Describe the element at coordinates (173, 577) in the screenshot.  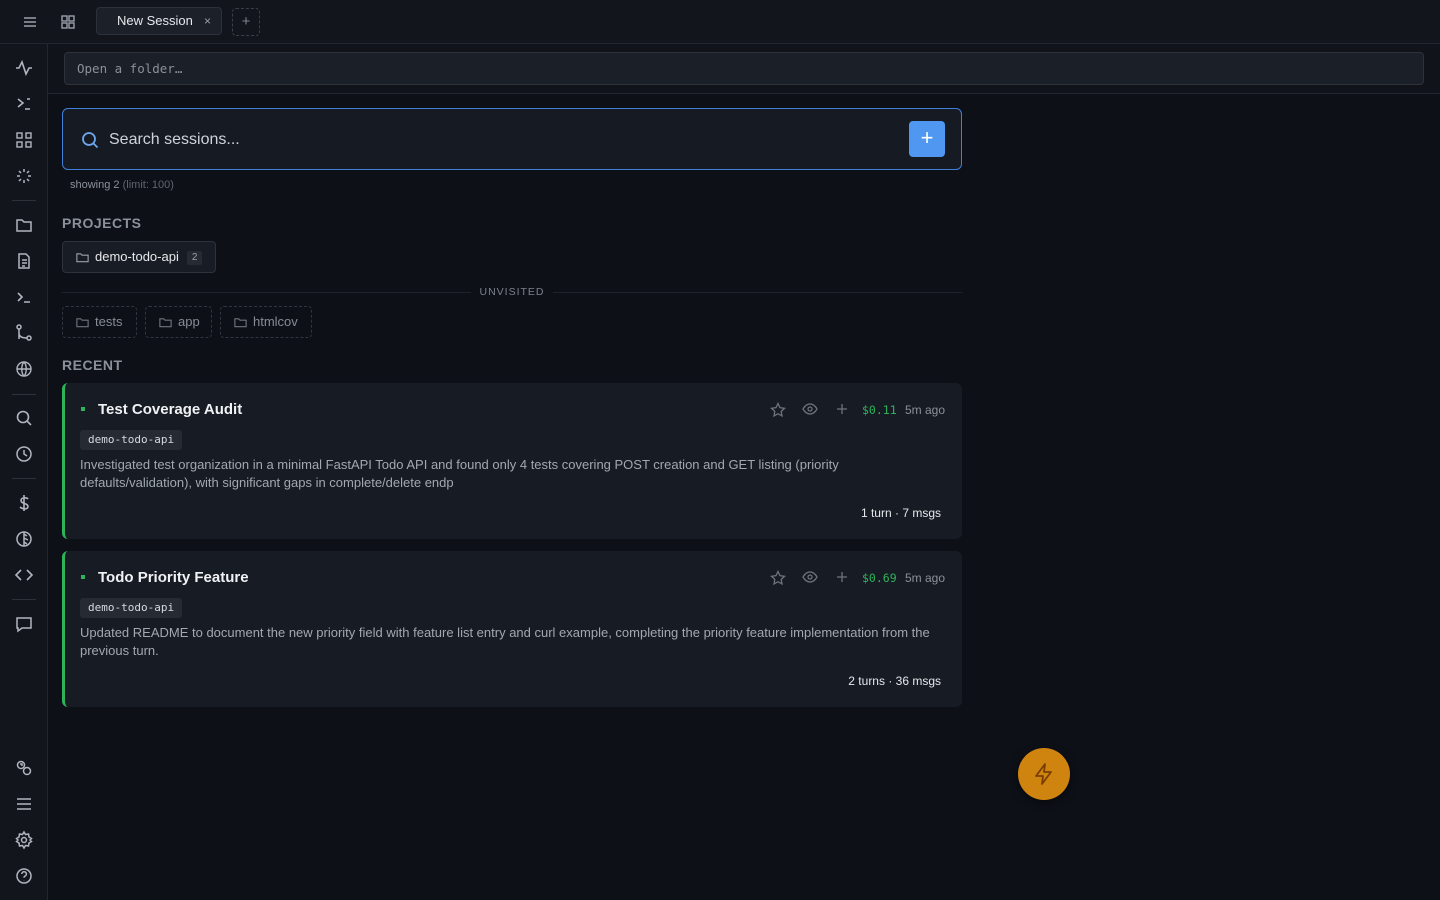
I see `session-title: Todo Priority Feature` at that location.